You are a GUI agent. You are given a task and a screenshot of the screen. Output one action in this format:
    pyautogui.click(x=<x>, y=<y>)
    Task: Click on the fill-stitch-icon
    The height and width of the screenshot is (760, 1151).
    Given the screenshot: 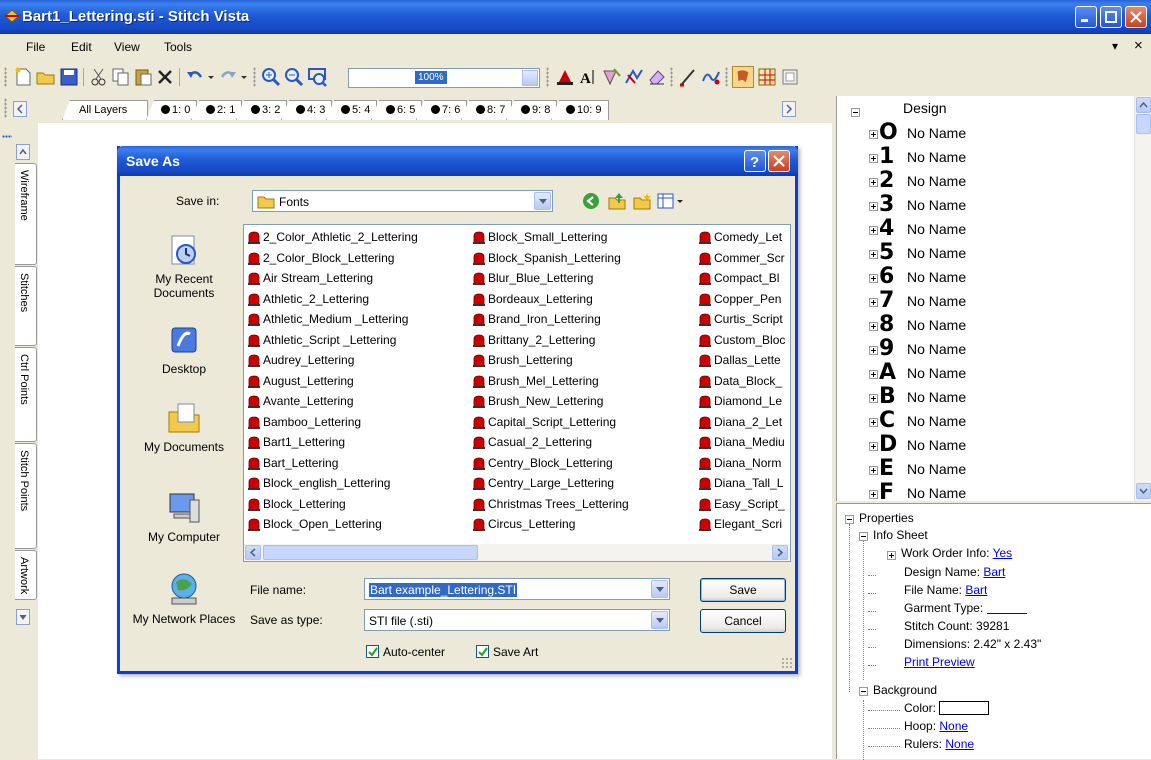 What is the action you would take?
    pyautogui.click(x=565, y=77)
    